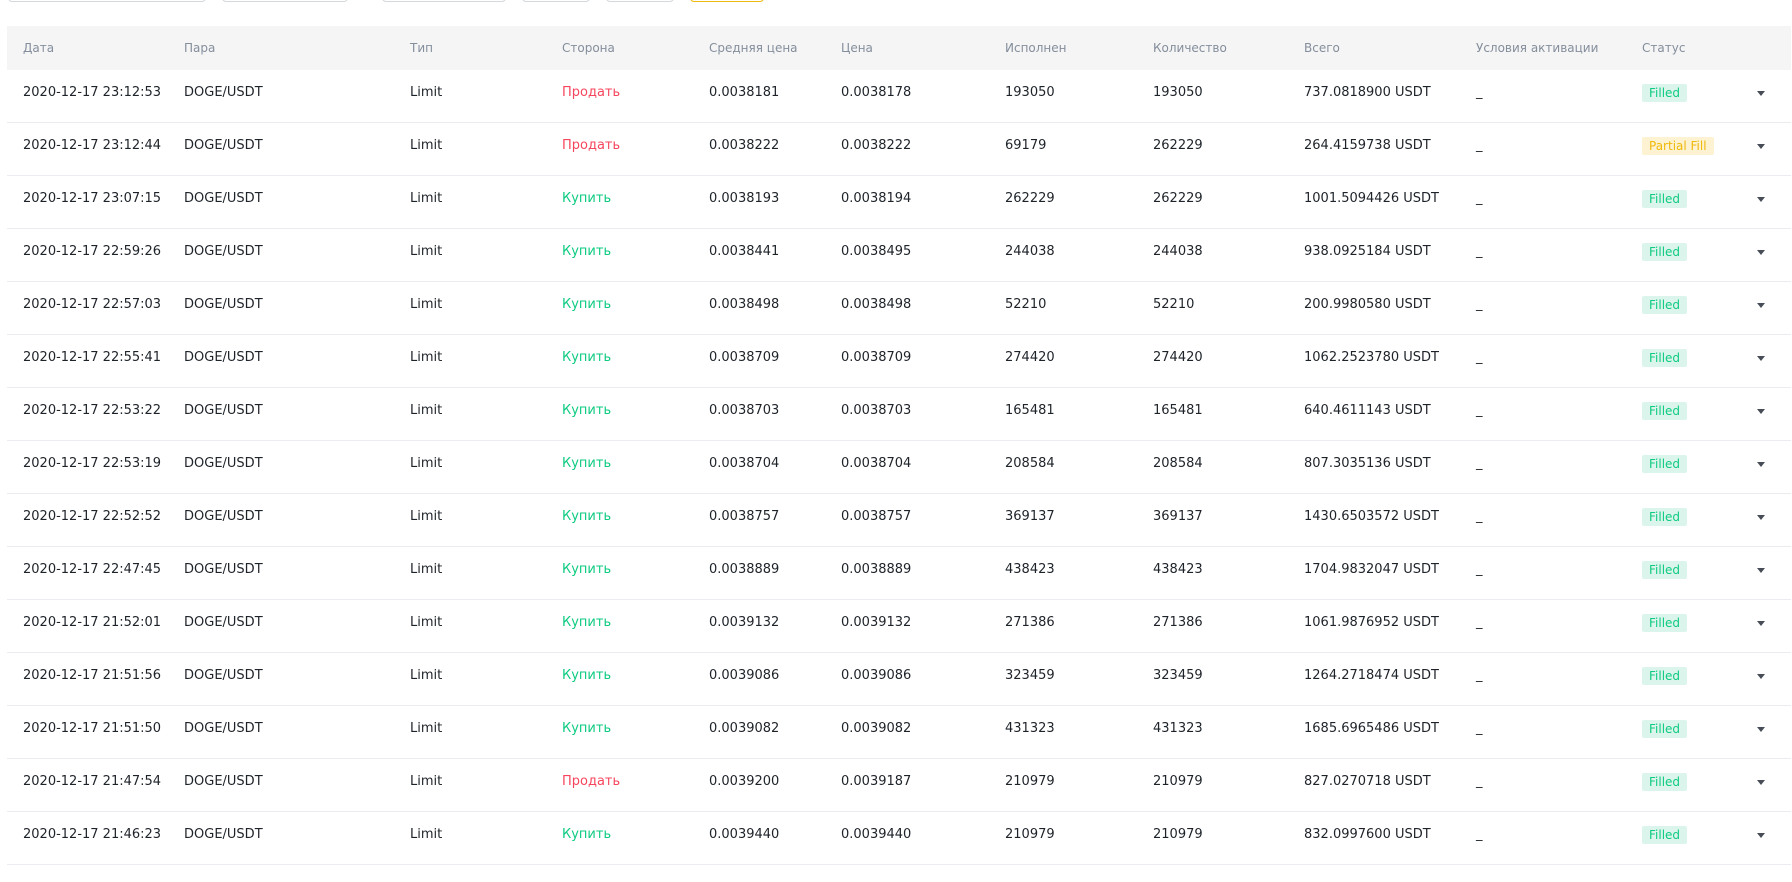 The height and width of the screenshot is (882, 1792). What do you see at coordinates (744, 622) in the screenshot?
I see `order-average-price: 0.0039132` at bounding box center [744, 622].